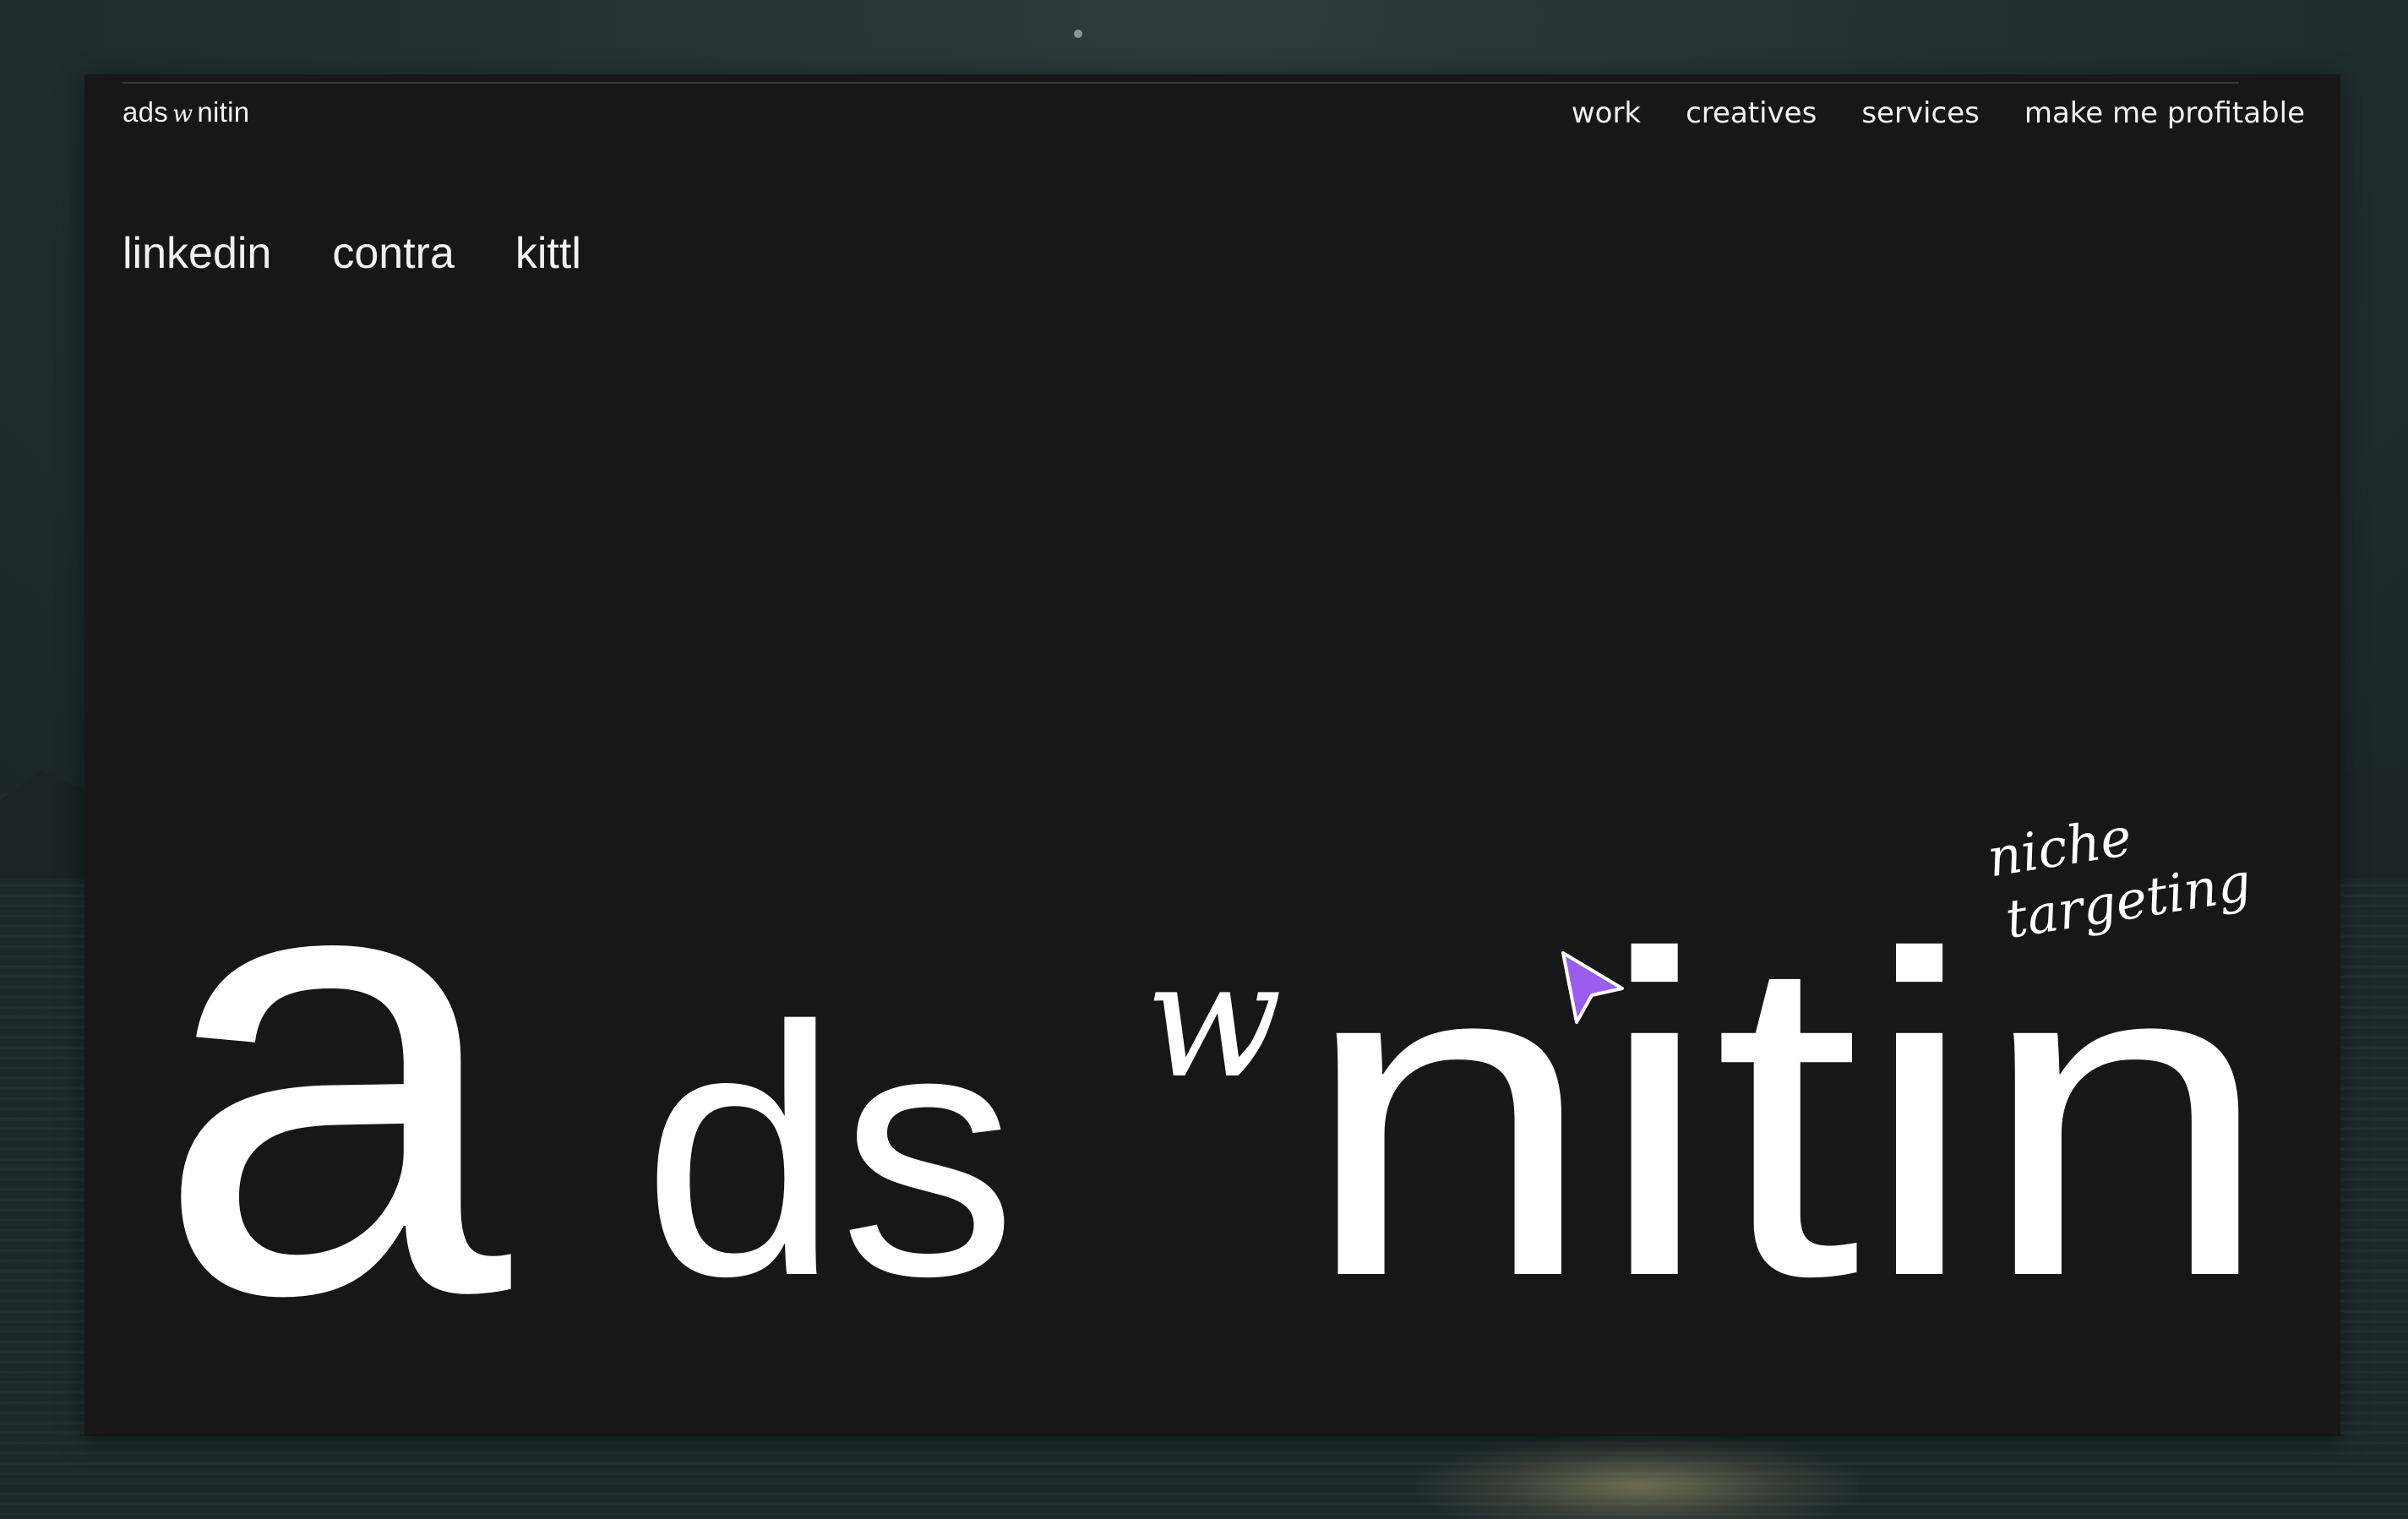 Image resolution: width=2408 pixels, height=1519 pixels. I want to click on hero-letters-nitin: nitin, so click(1787, 1116).